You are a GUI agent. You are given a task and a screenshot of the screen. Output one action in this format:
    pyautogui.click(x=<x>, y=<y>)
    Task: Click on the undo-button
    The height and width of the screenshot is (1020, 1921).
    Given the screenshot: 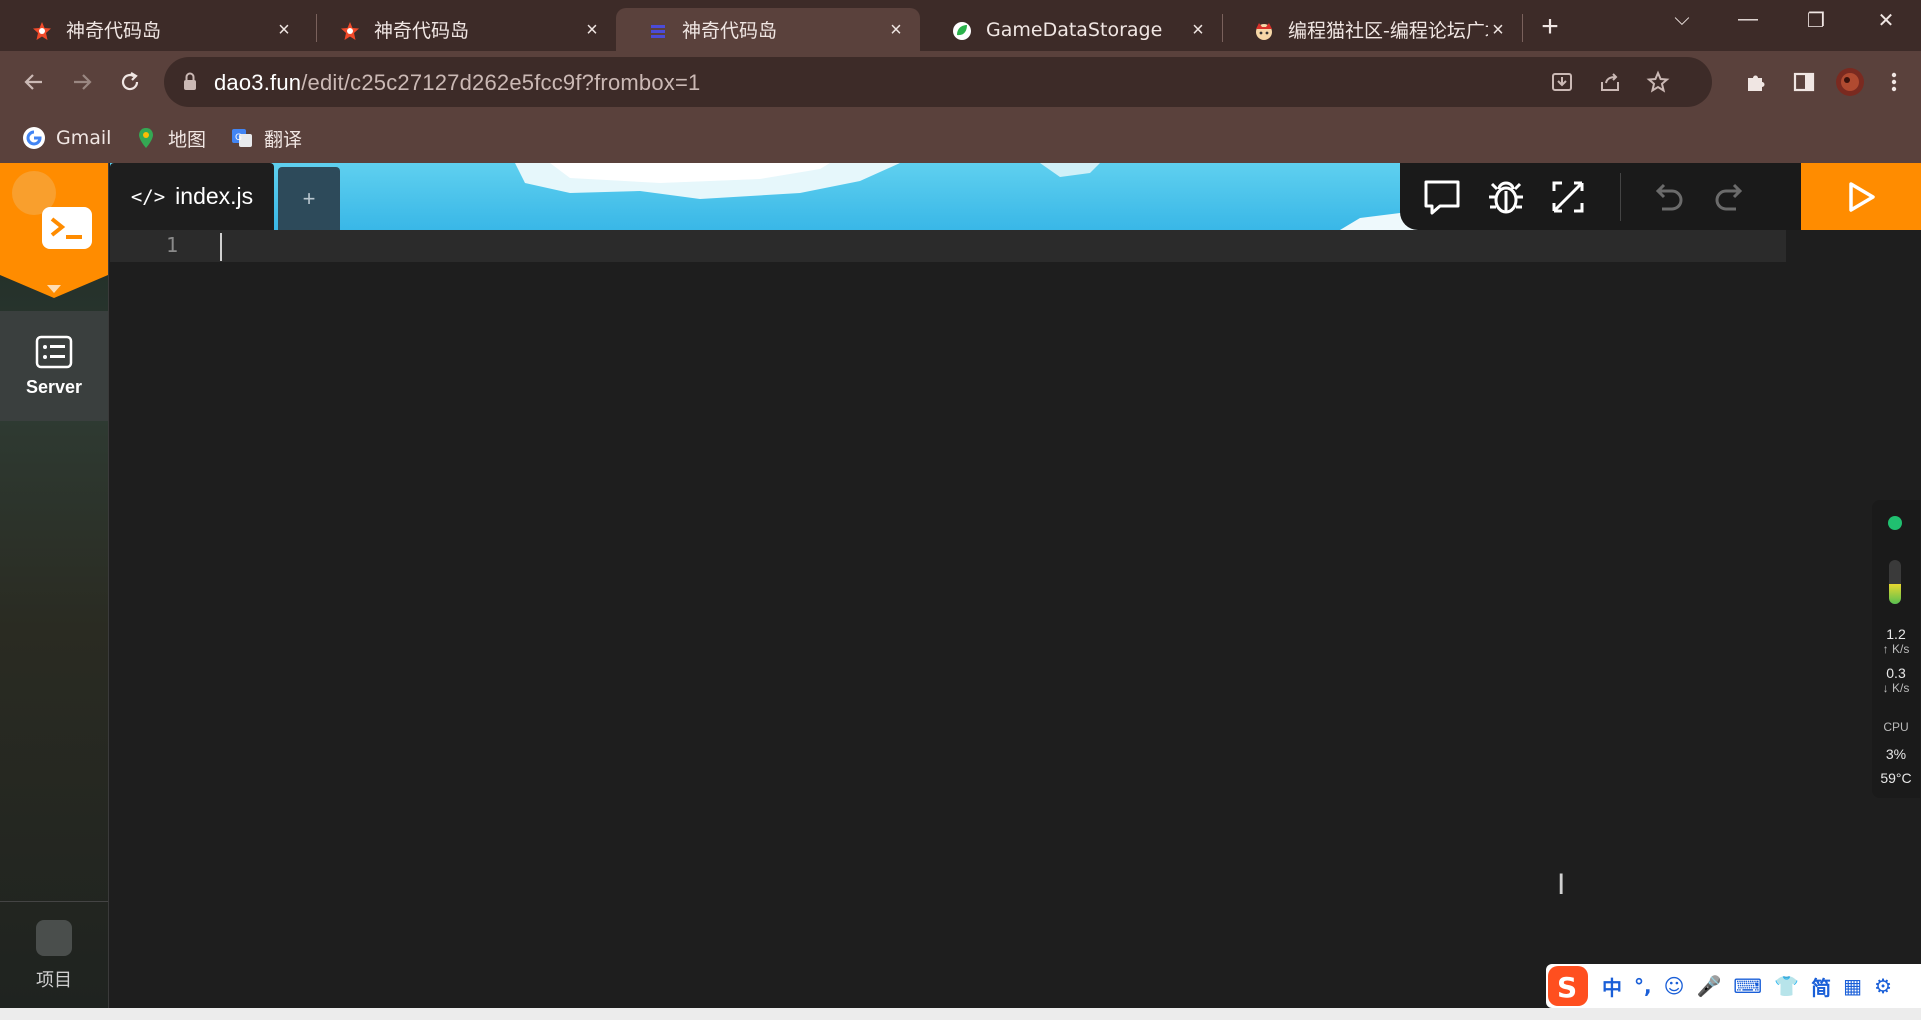 What is the action you would take?
    pyautogui.click(x=1668, y=197)
    